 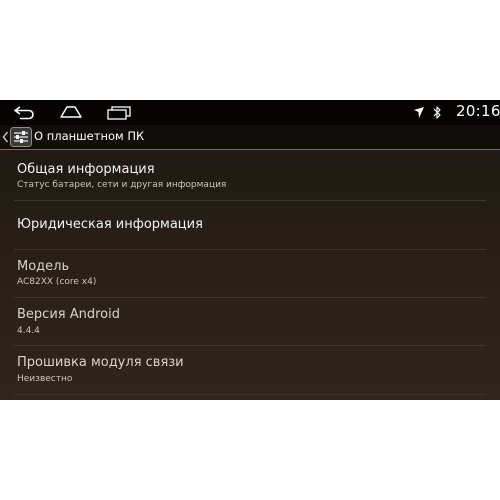 I want to click on screen-title: О планшетном ПК, so click(x=89, y=136).